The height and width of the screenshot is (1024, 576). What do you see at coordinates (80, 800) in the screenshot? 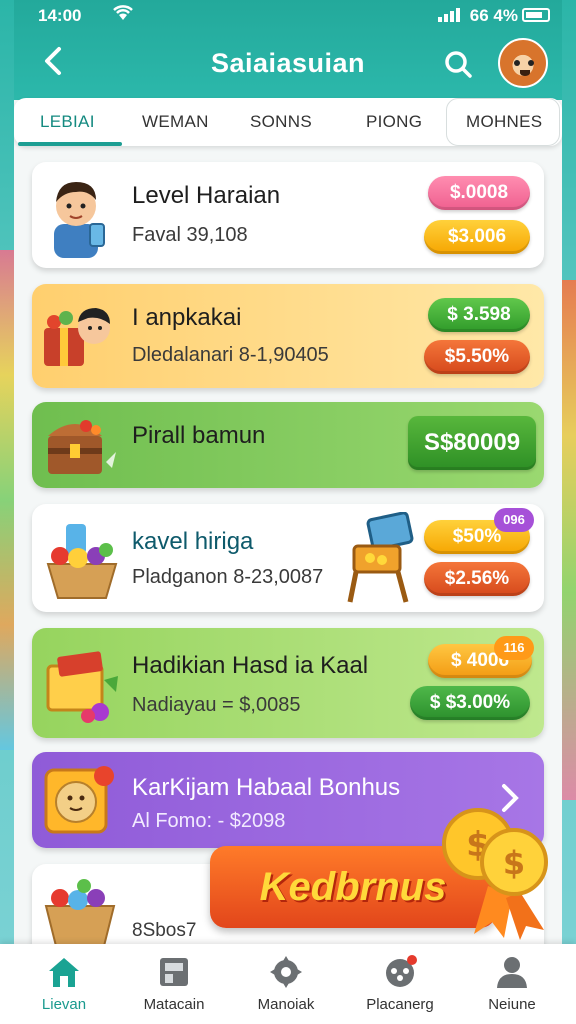
I see `cookie-frame-icon` at bounding box center [80, 800].